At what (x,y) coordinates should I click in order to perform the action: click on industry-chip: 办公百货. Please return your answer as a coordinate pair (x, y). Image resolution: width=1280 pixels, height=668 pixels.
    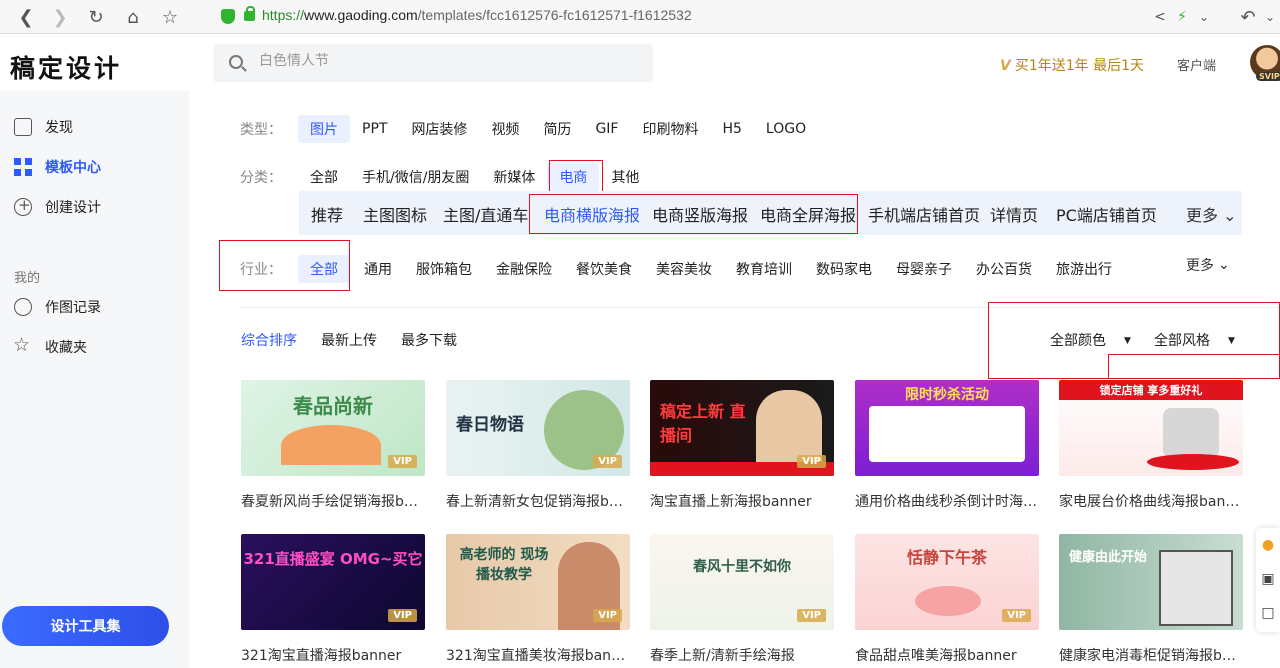
    Looking at the image, I should click on (1004, 269).